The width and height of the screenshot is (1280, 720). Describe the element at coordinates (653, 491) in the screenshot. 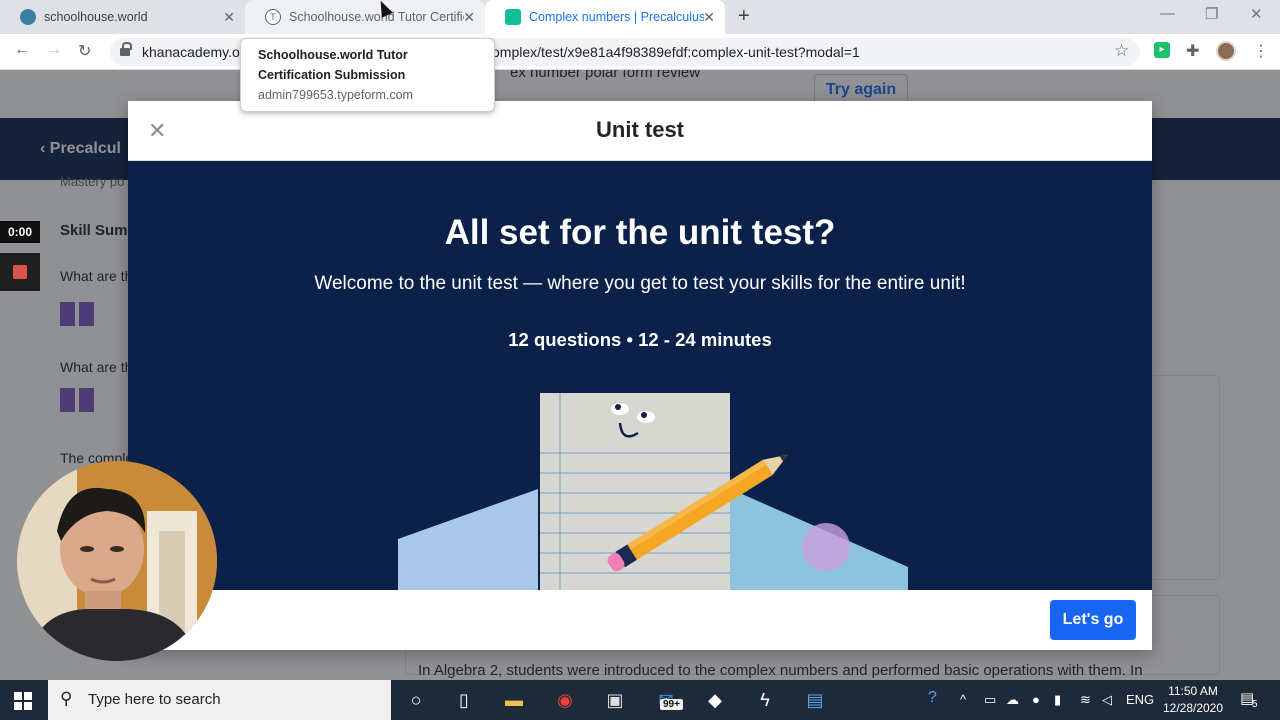

I see `paper-pencil-illustration` at that location.